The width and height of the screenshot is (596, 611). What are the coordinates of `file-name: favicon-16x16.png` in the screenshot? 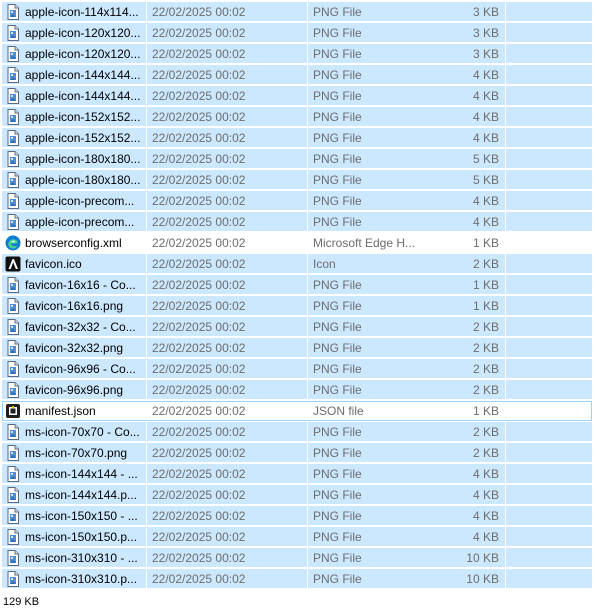 It's located at (86, 306).